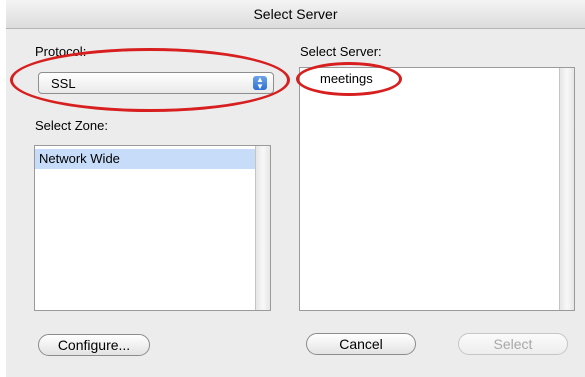  I want to click on zone-item-network-wide: Network Wide, so click(146, 159).